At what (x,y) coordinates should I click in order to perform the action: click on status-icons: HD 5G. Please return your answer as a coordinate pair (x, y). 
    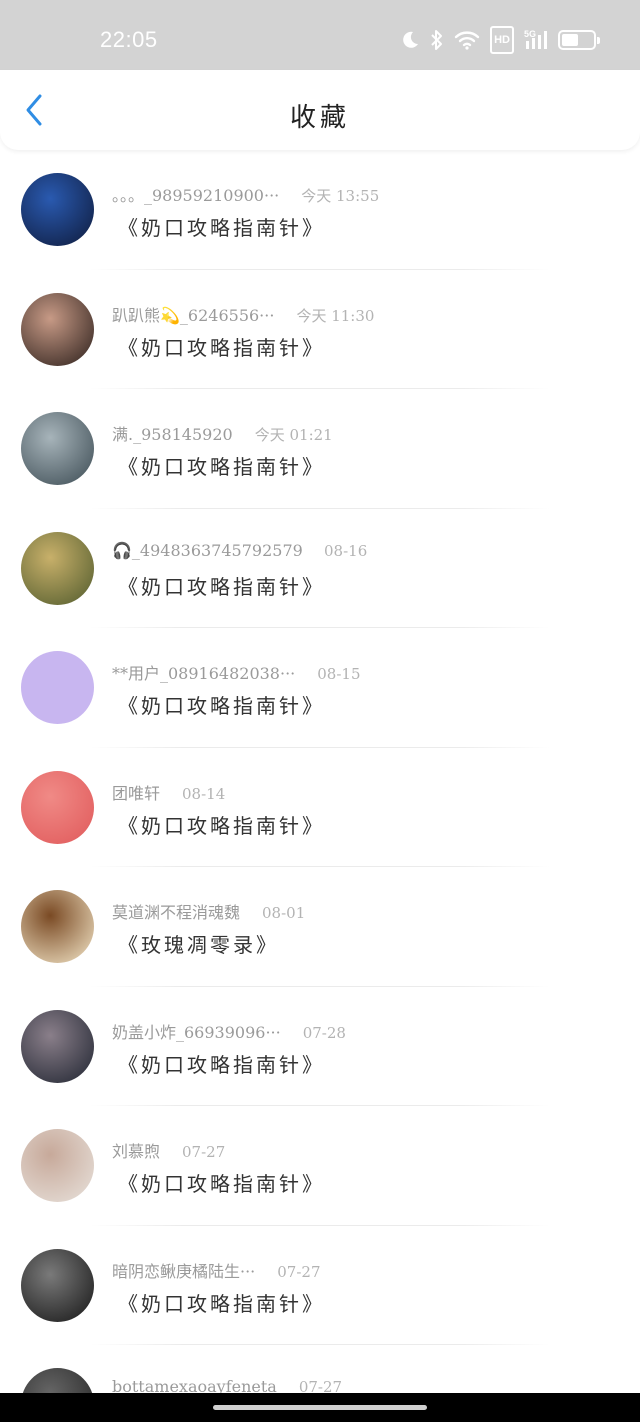
    Looking at the image, I should click on (500, 40).